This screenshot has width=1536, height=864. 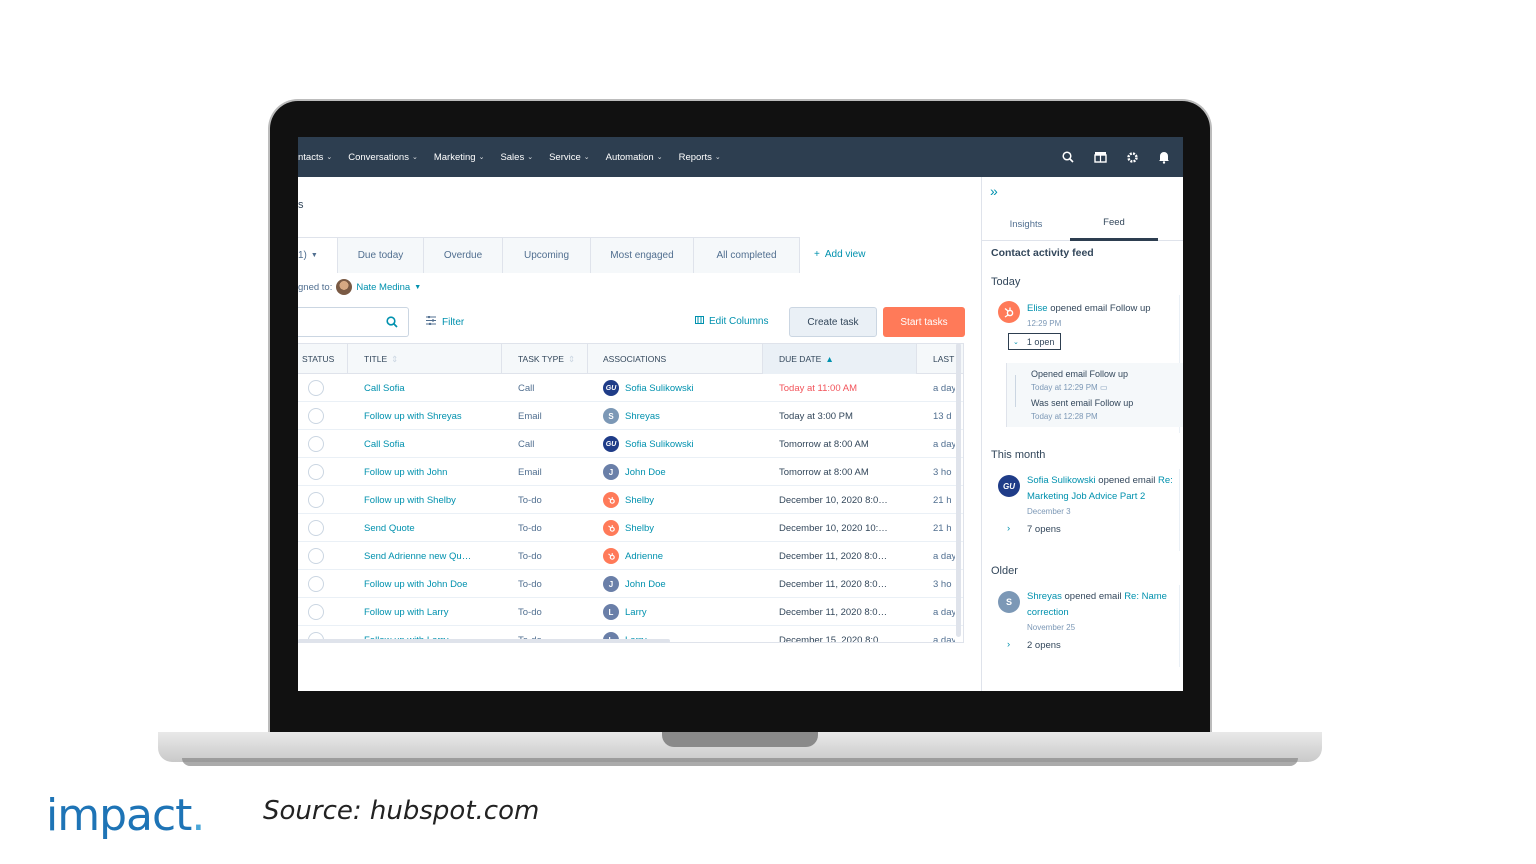 What do you see at coordinates (642, 255) in the screenshot?
I see `tab-most-engaged: Most engaged` at bounding box center [642, 255].